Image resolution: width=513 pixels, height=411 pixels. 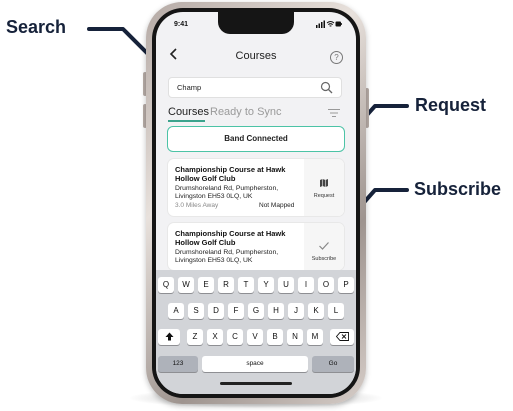 I want to click on signal-icon, so click(x=320, y=24).